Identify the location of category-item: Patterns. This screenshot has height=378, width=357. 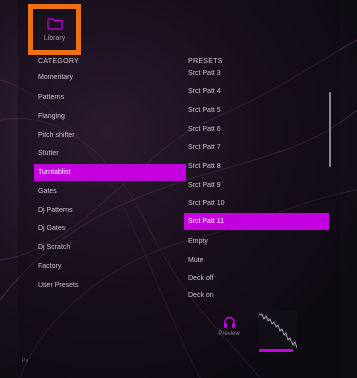
(110, 97).